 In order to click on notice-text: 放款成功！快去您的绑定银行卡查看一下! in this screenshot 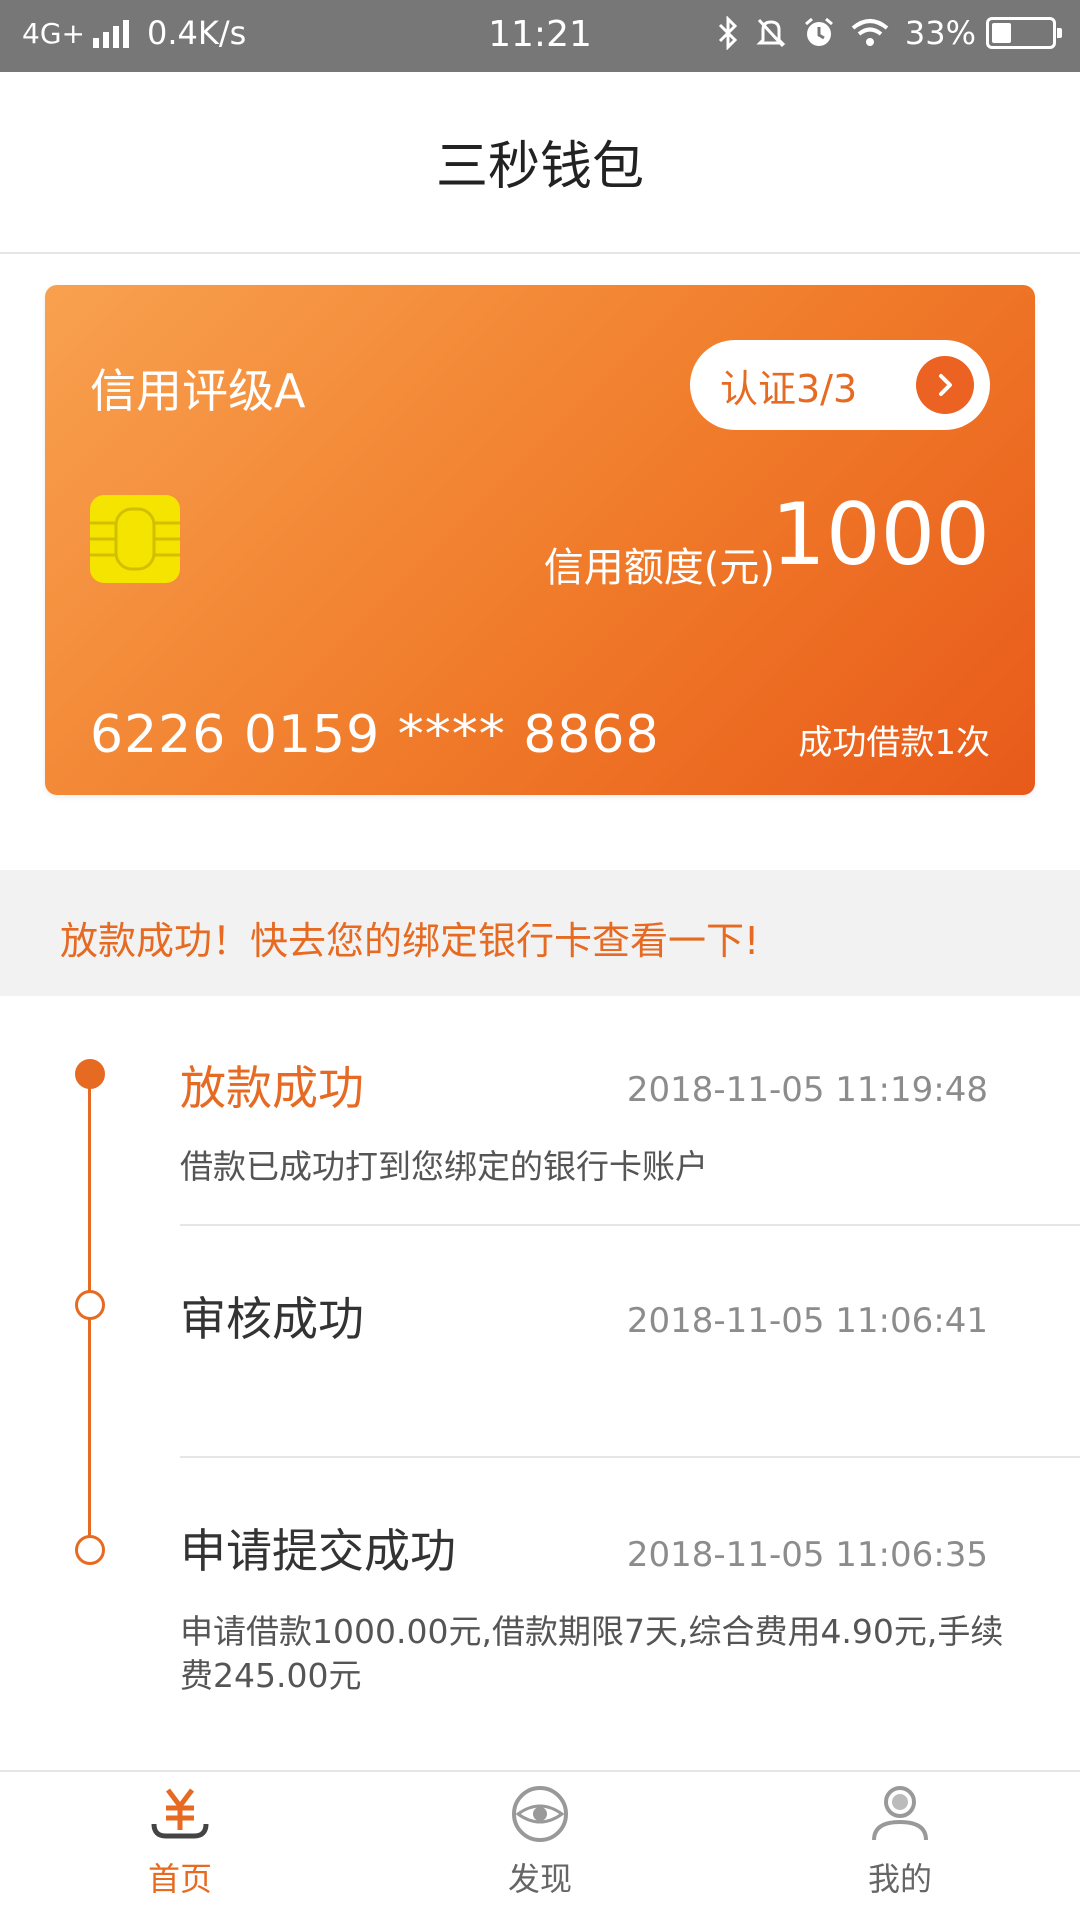, I will do `click(410, 941)`.